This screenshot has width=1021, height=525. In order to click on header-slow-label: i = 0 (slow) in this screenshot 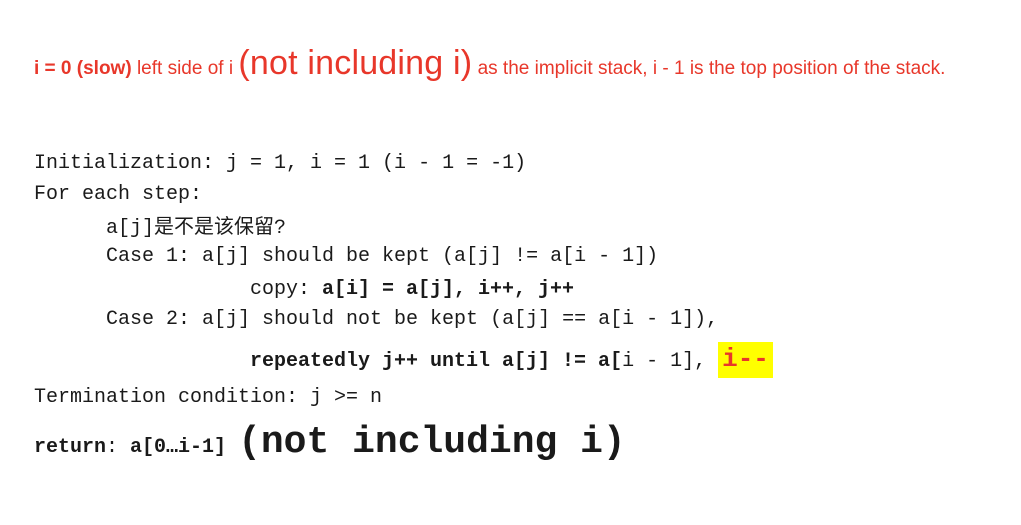, I will do `click(83, 68)`.